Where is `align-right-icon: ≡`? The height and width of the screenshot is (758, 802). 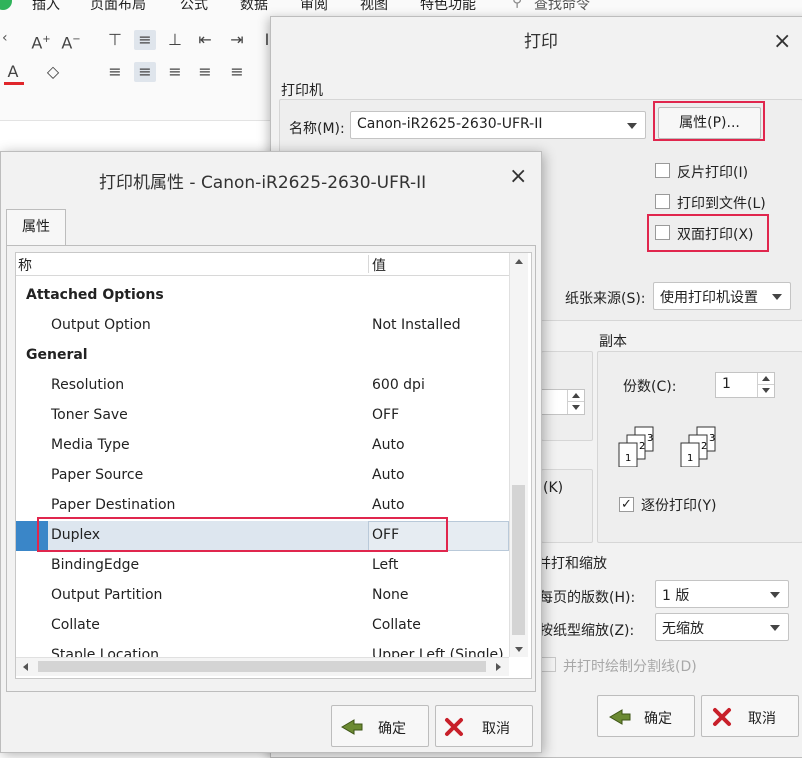 align-right-icon: ≡ is located at coordinates (175, 72).